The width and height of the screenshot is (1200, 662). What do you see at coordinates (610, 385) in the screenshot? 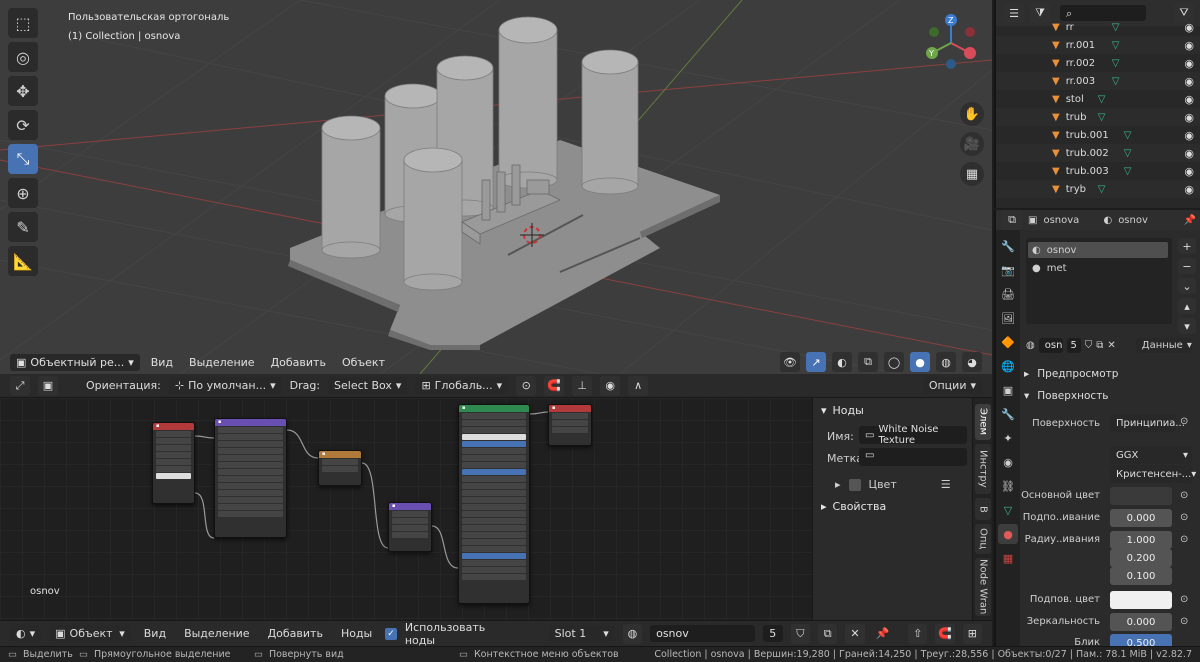
I see `proportional-edit-icon: ◉` at bounding box center [610, 385].